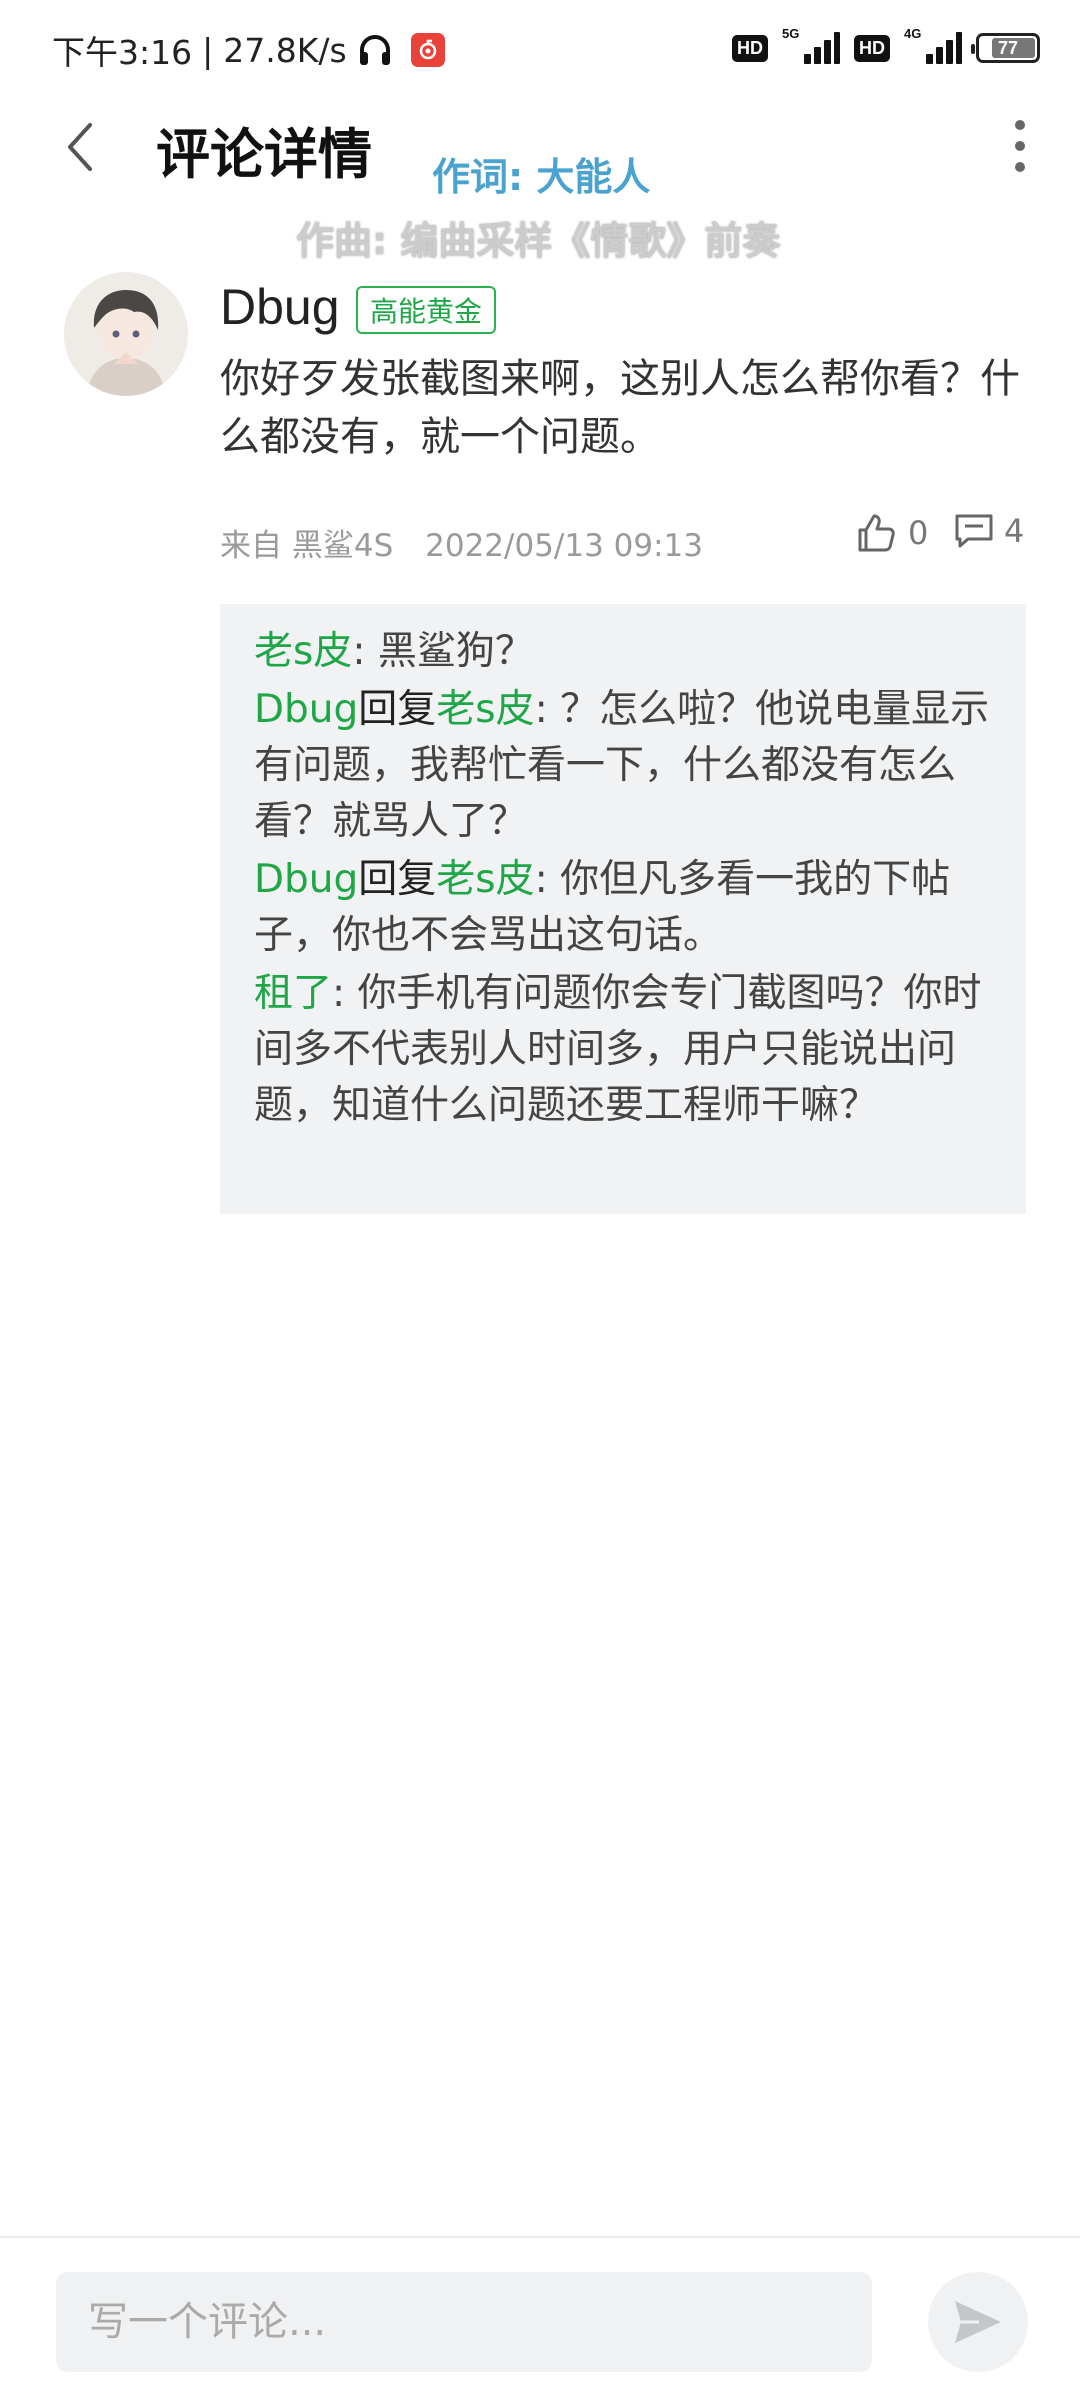 The width and height of the screenshot is (1080, 2400). Describe the element at coordinates (1014, 531) in the screenshot. I see `reply-count: 4` at that location.